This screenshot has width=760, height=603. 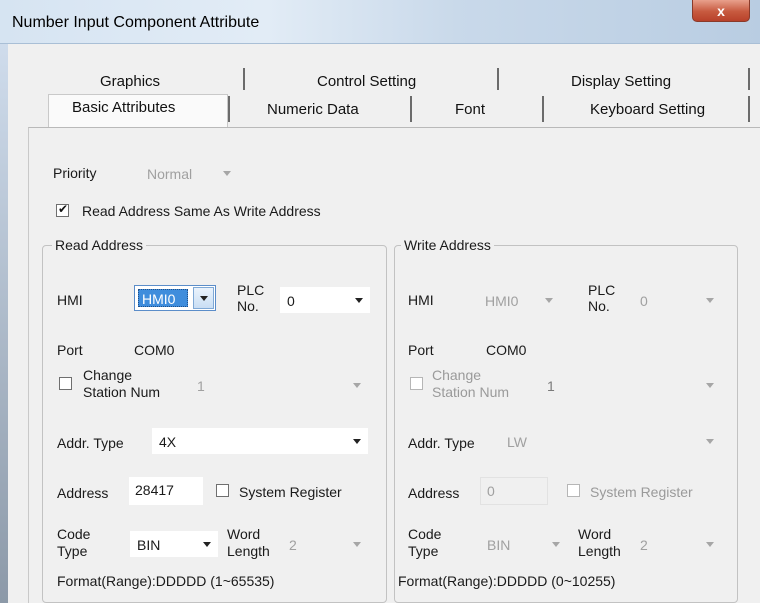 I want to click on tab-numeric-data: Numeric Data, so click(x=313, y=109).